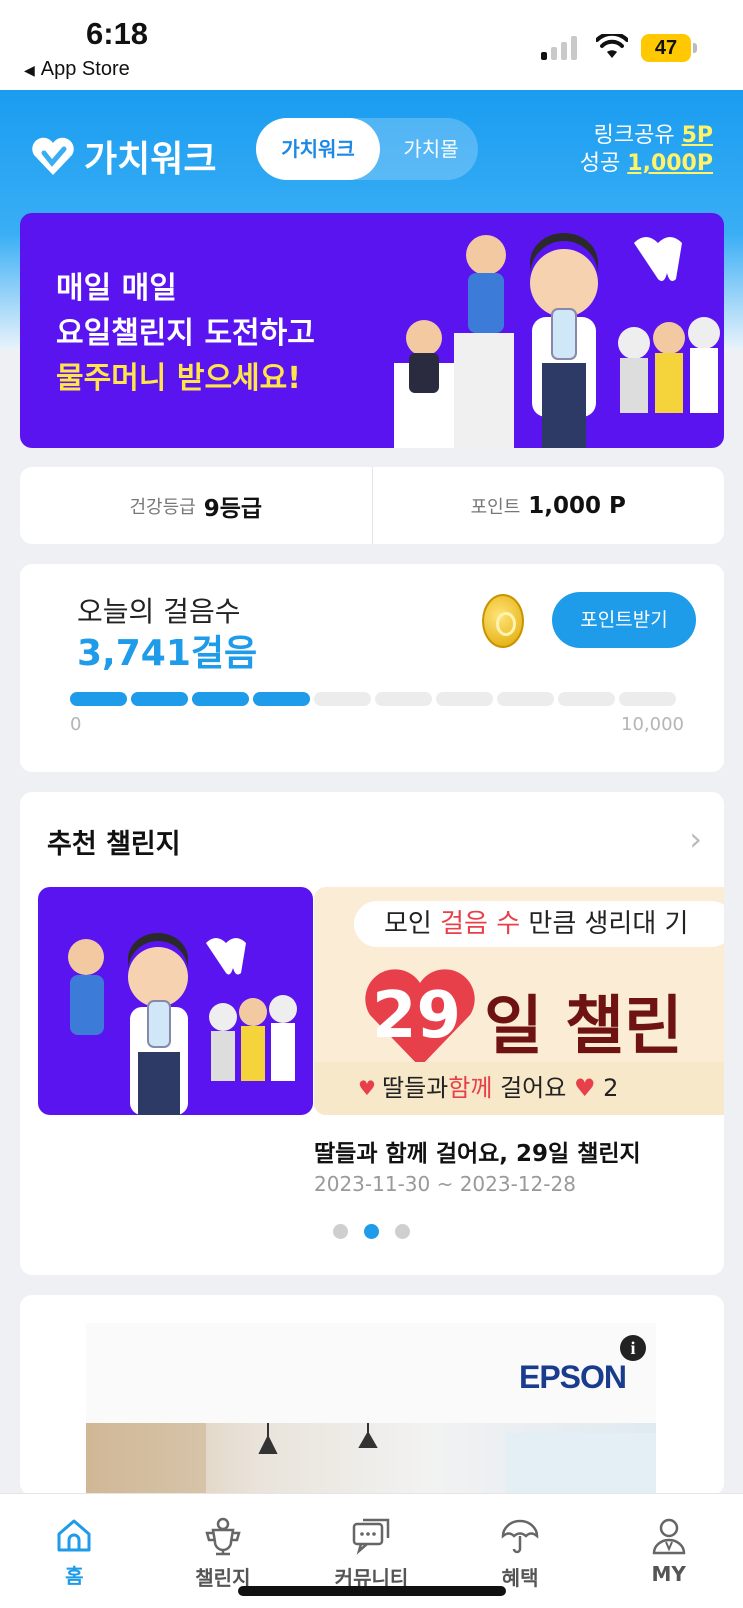 Image resolution: width=743 pixels, height=1608 pixels. Describe the element at coordinates (431, 149) in the screenshot. I see `tab-gachimall: 가치몰` at that location.